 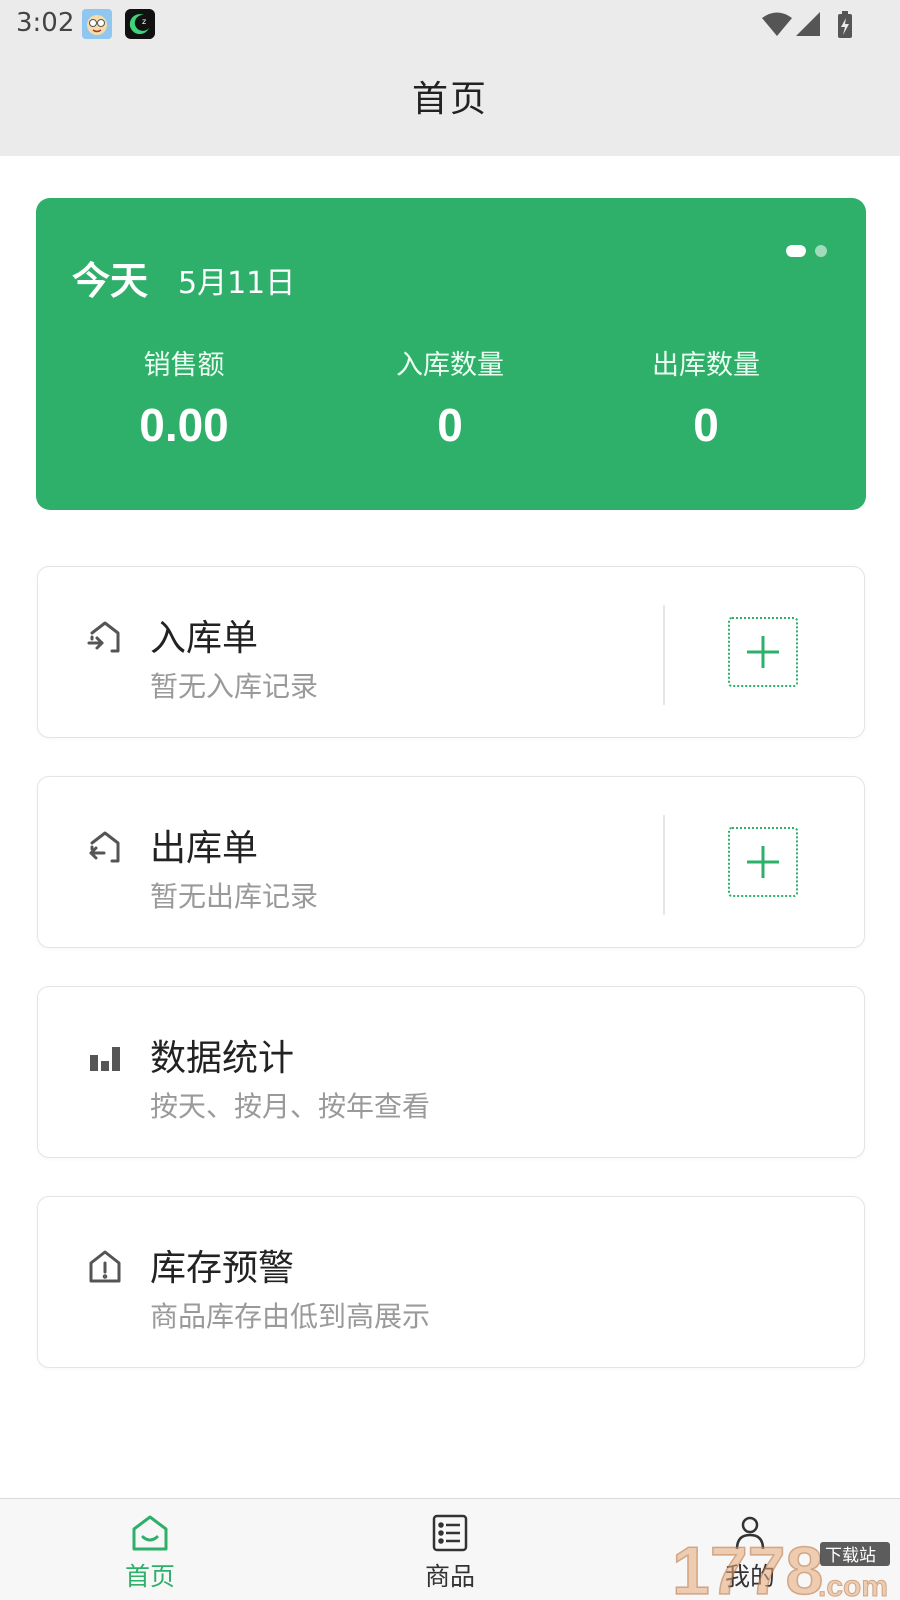 What do you see at coordinates (105, 636) in the screenshot?
I see `stock-in-icon` at bounding box center [105, 636].